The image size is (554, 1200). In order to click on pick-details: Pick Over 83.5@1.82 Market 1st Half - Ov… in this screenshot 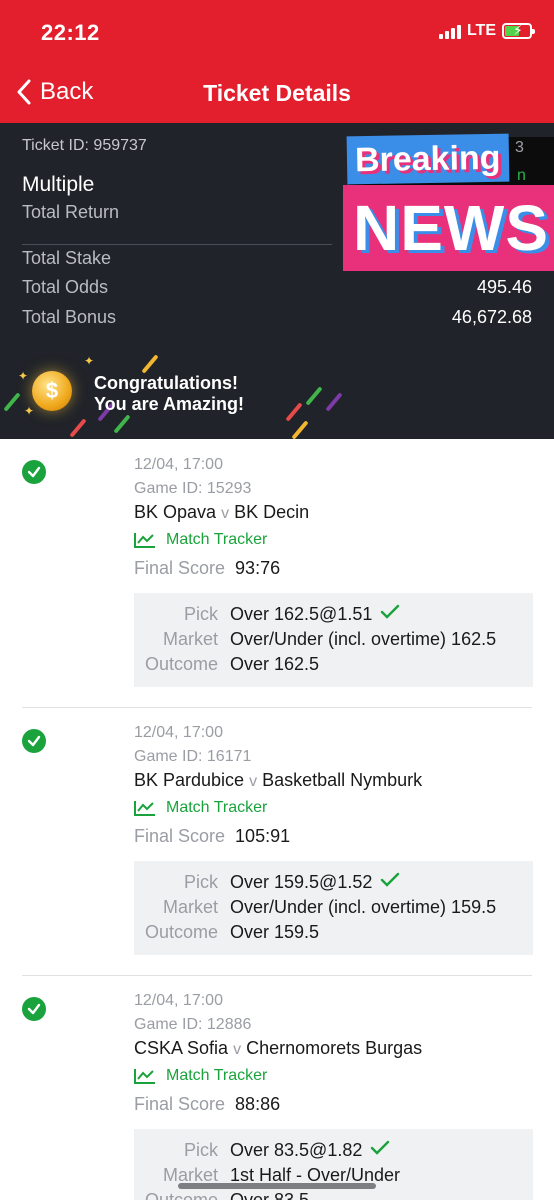, I will do `click(333, 1164)`.